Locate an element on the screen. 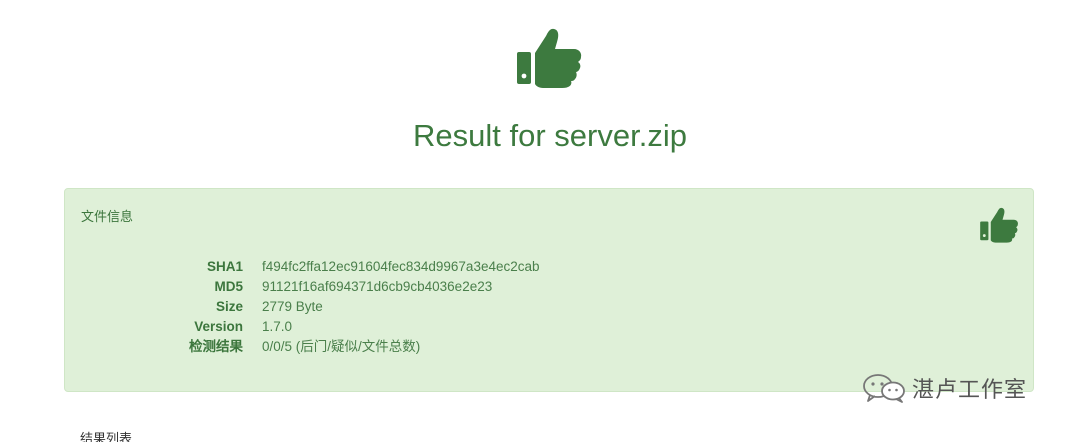 The height and width of the screenshot is (442, 1080). info-value: 91121f16af694371d6cb9cb4036e2e23 is located at coordinates (377, 286).